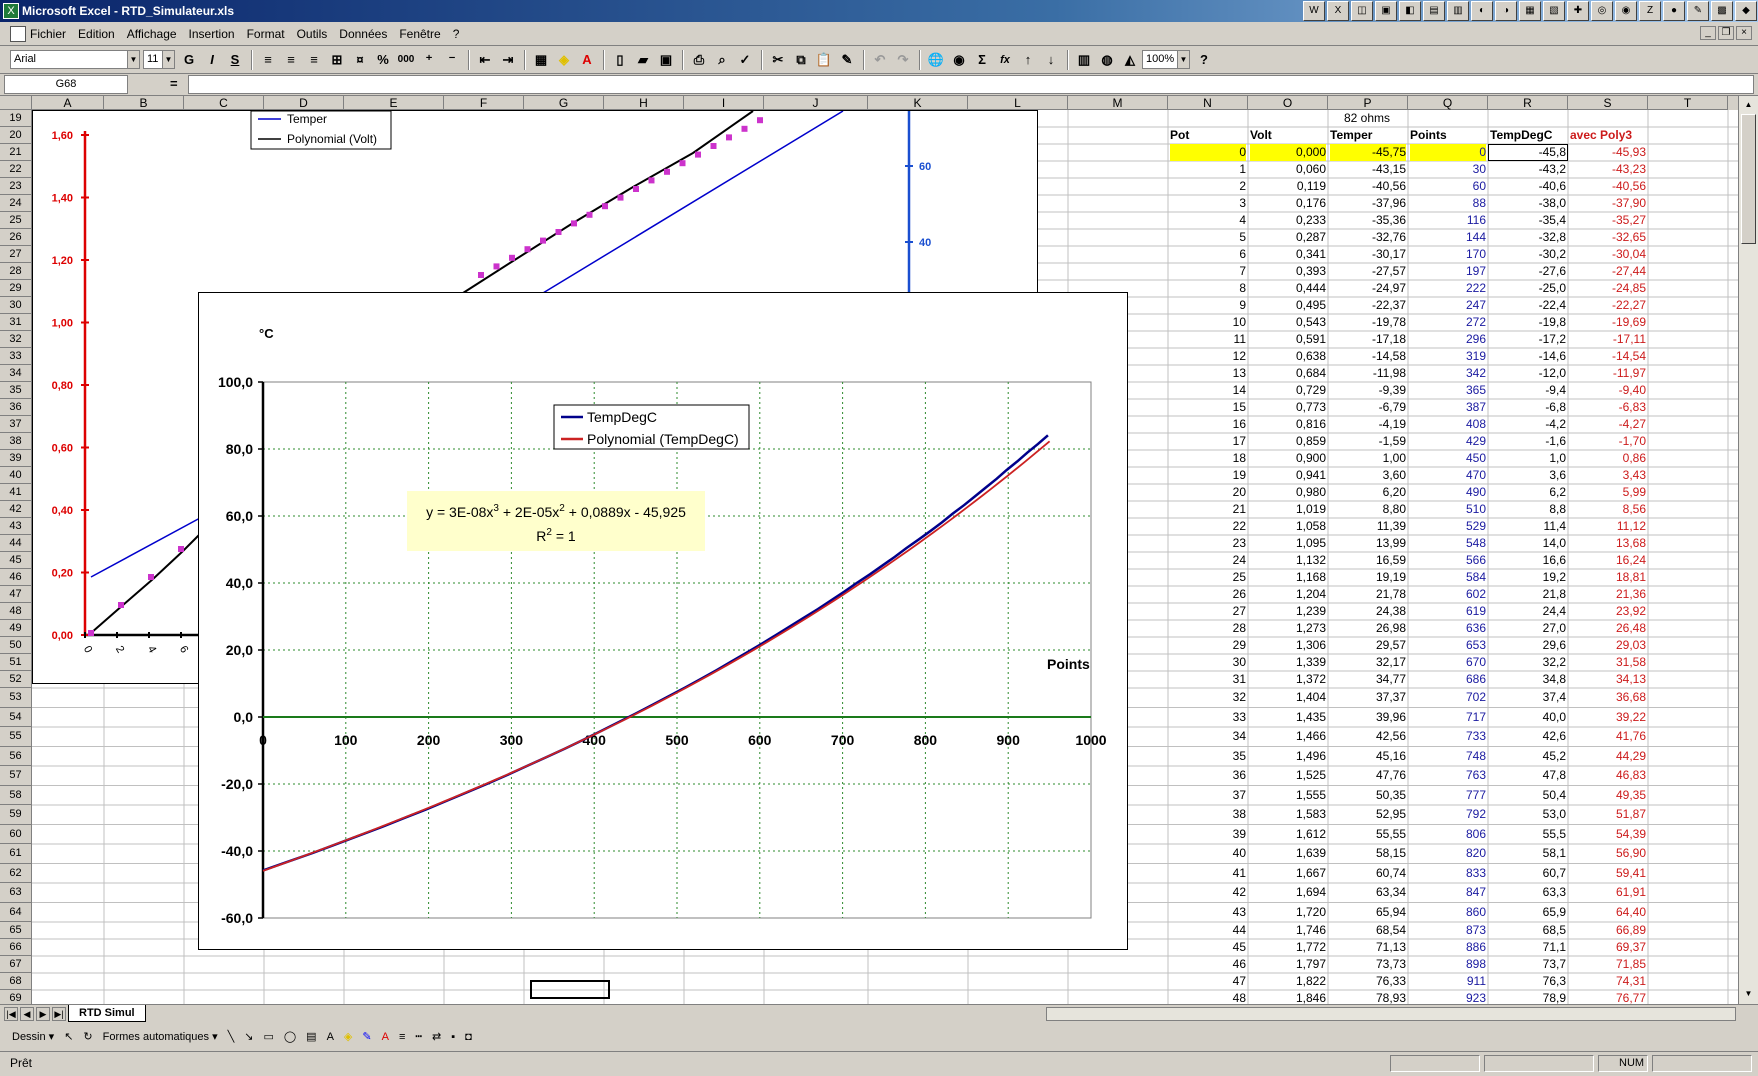 The width and height of the screenshot is (1758, 1076). I want to click on app-icon: ▦, so click(1530, 11).